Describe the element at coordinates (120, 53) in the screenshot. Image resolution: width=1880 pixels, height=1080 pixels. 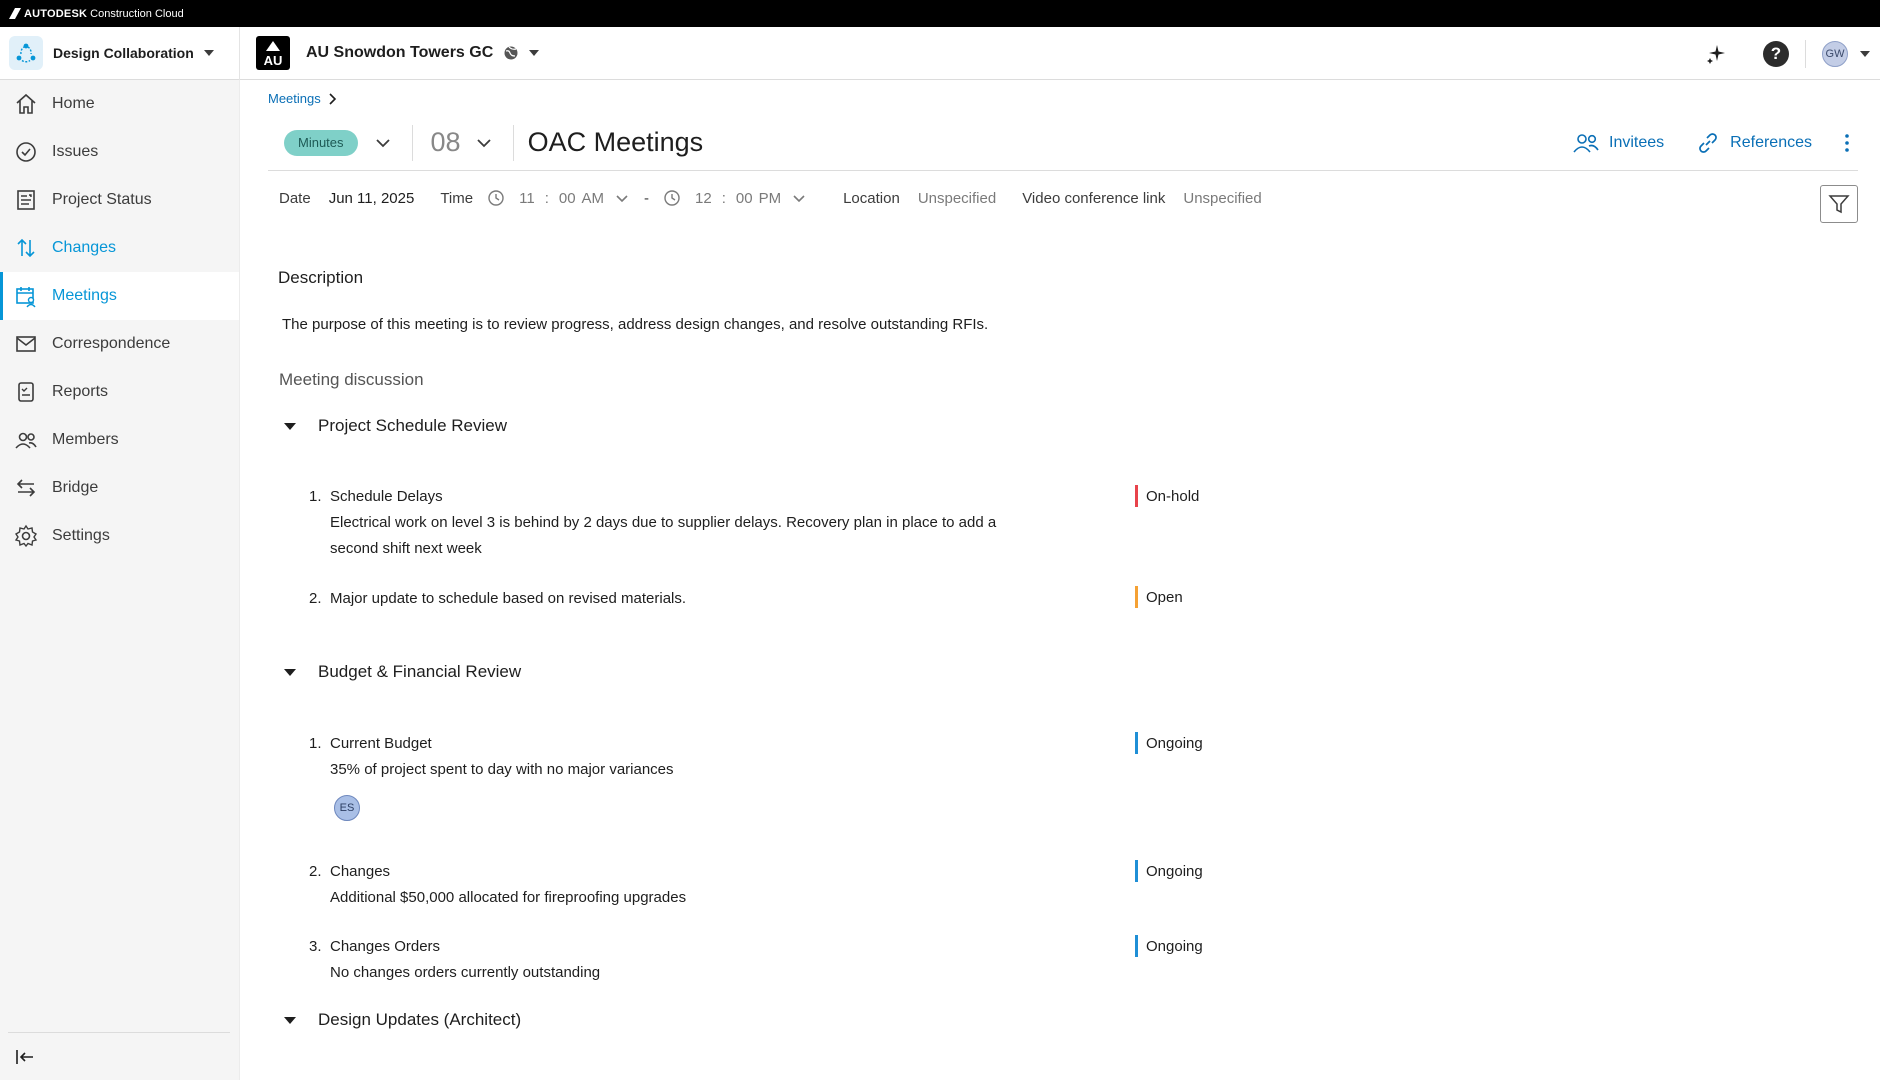
I see `product-switcher: Design Collaboration` at that location.